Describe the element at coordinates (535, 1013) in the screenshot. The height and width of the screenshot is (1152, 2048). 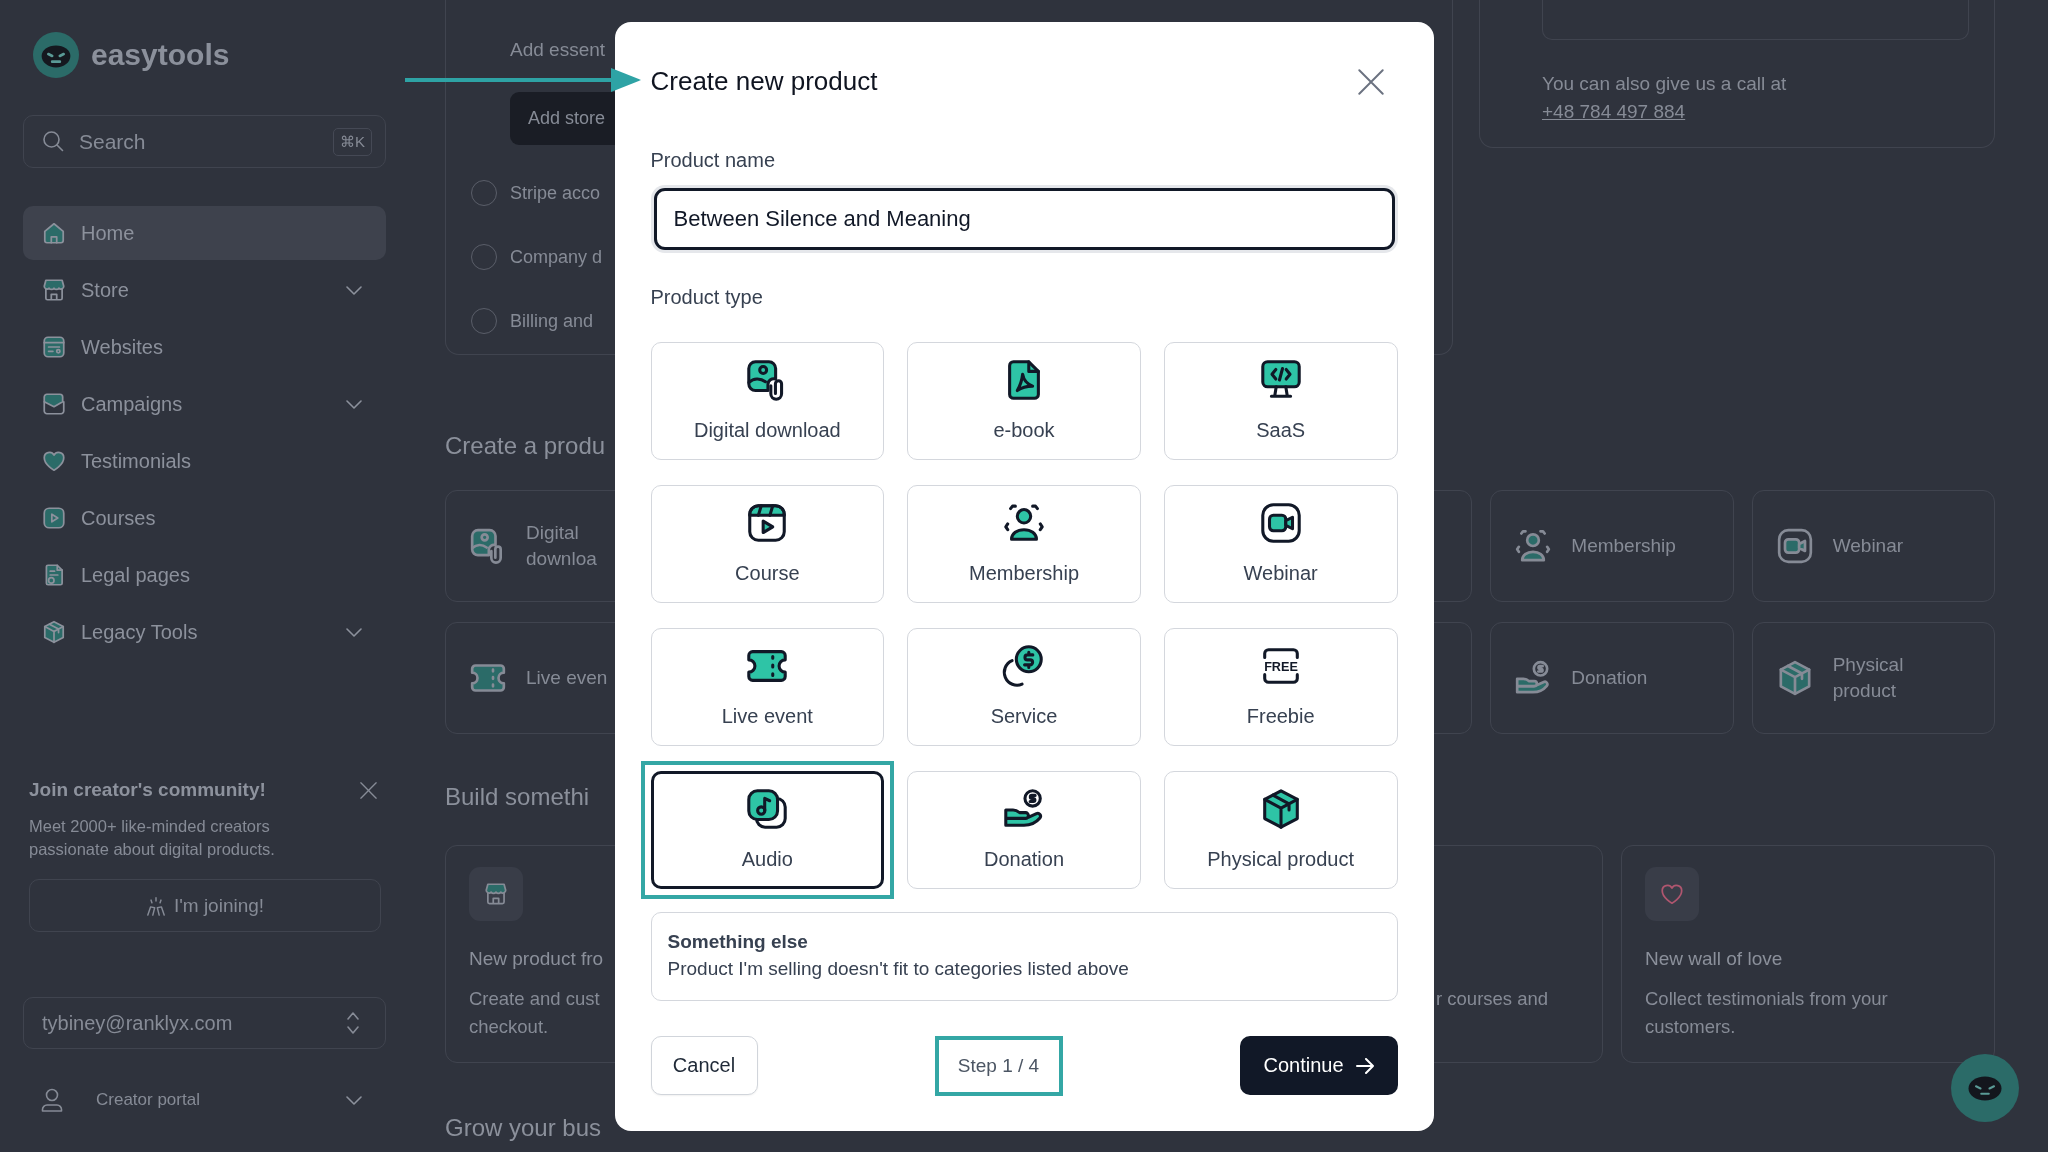
I see `card-description: Create and cust checkout.` at that location.